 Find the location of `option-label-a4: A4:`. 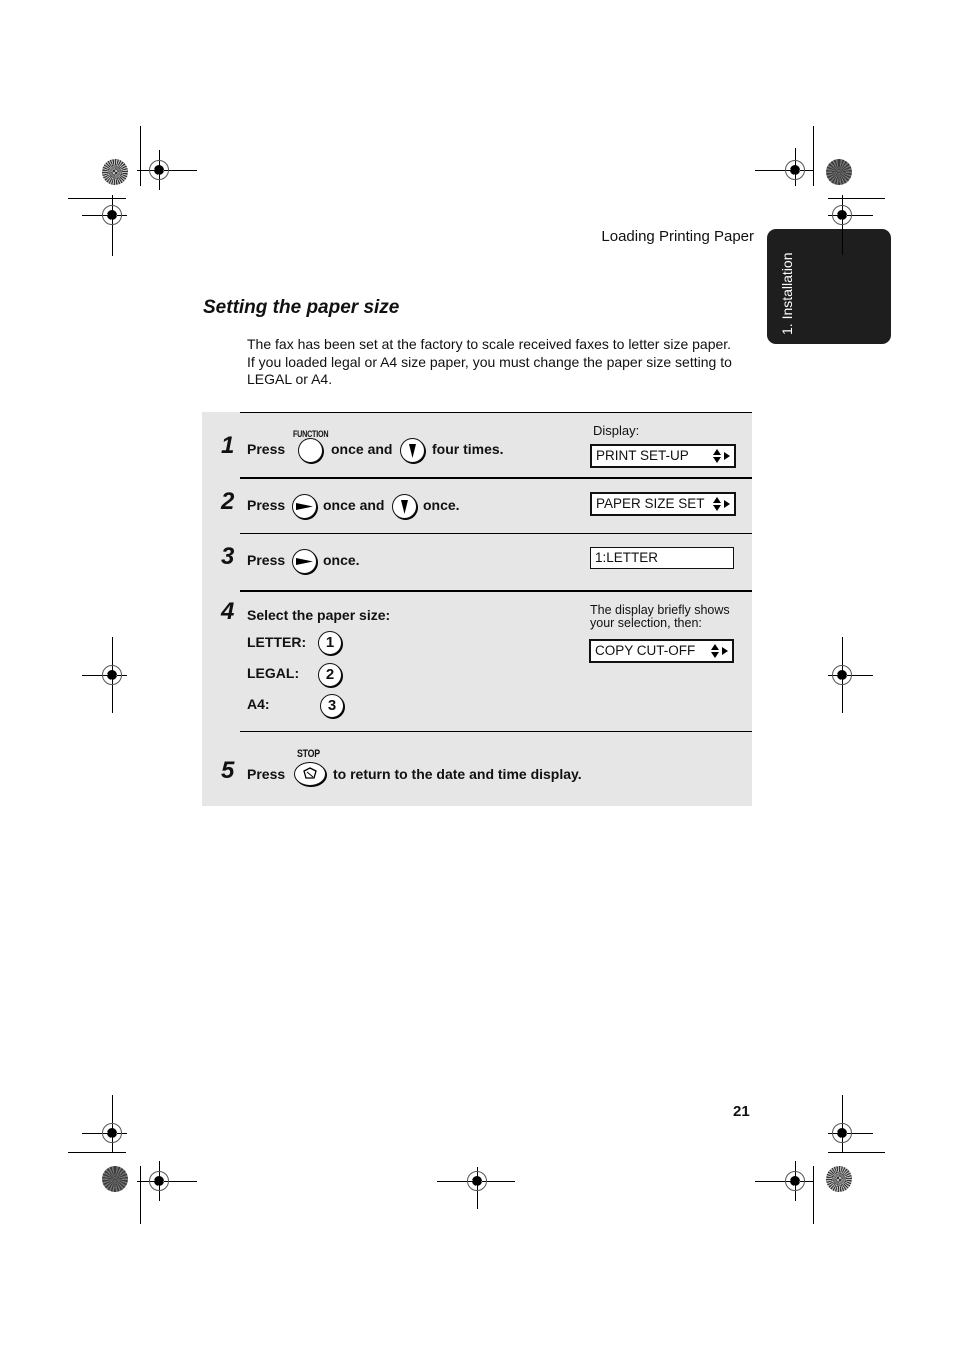

option-label-a4: A4: is located at coordinates (258, 704).